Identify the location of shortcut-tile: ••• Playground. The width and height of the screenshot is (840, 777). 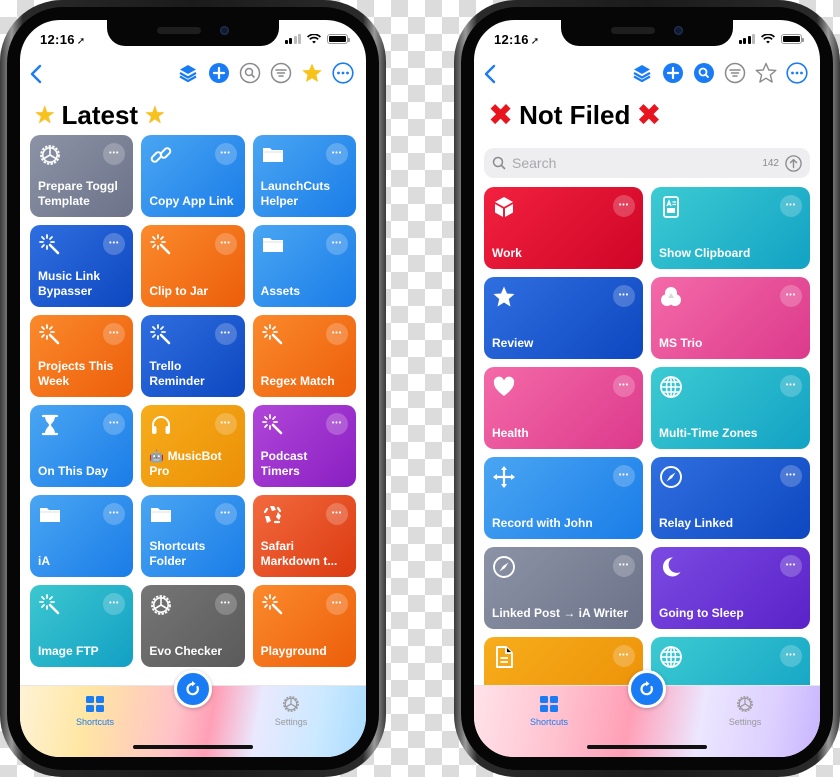
(304, 626).